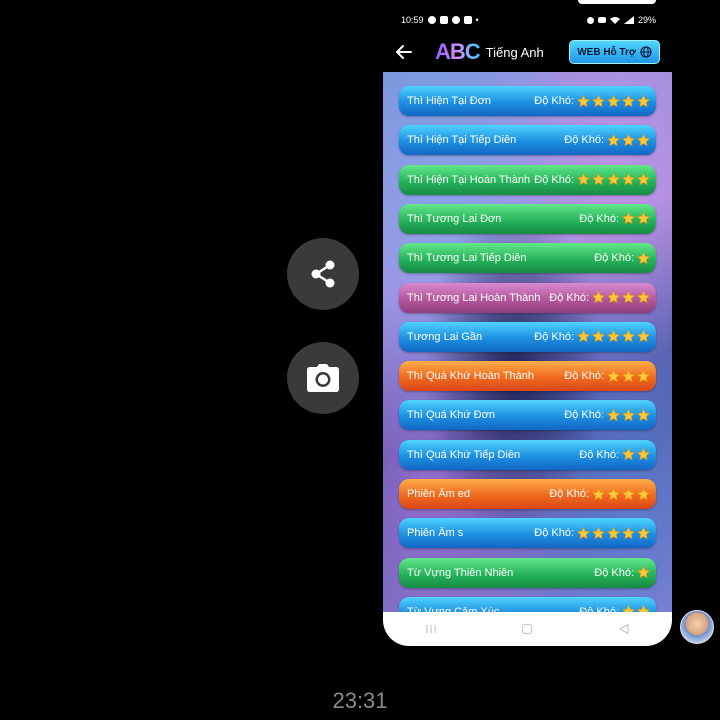  Describe the element at coordinates (606, 52) in the screenshot. I see `web-support-label: WEB Hỗ Trợ` at that location.